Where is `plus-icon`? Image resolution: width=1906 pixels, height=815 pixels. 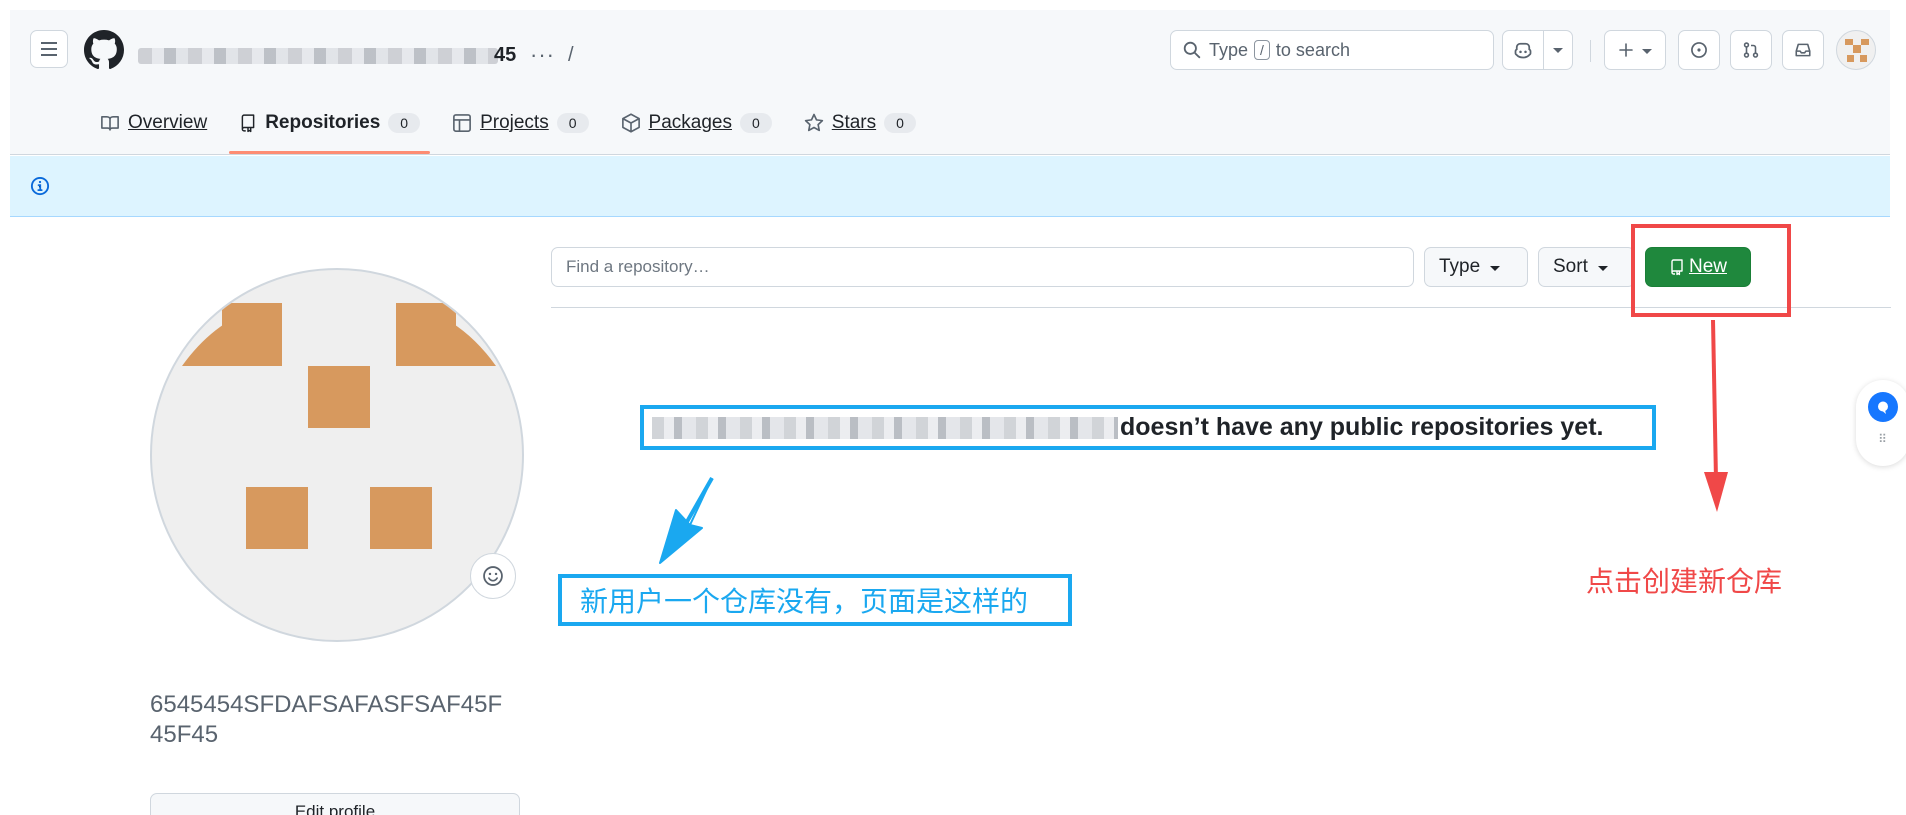
plus-icon is located at coordinates (1626, 50).